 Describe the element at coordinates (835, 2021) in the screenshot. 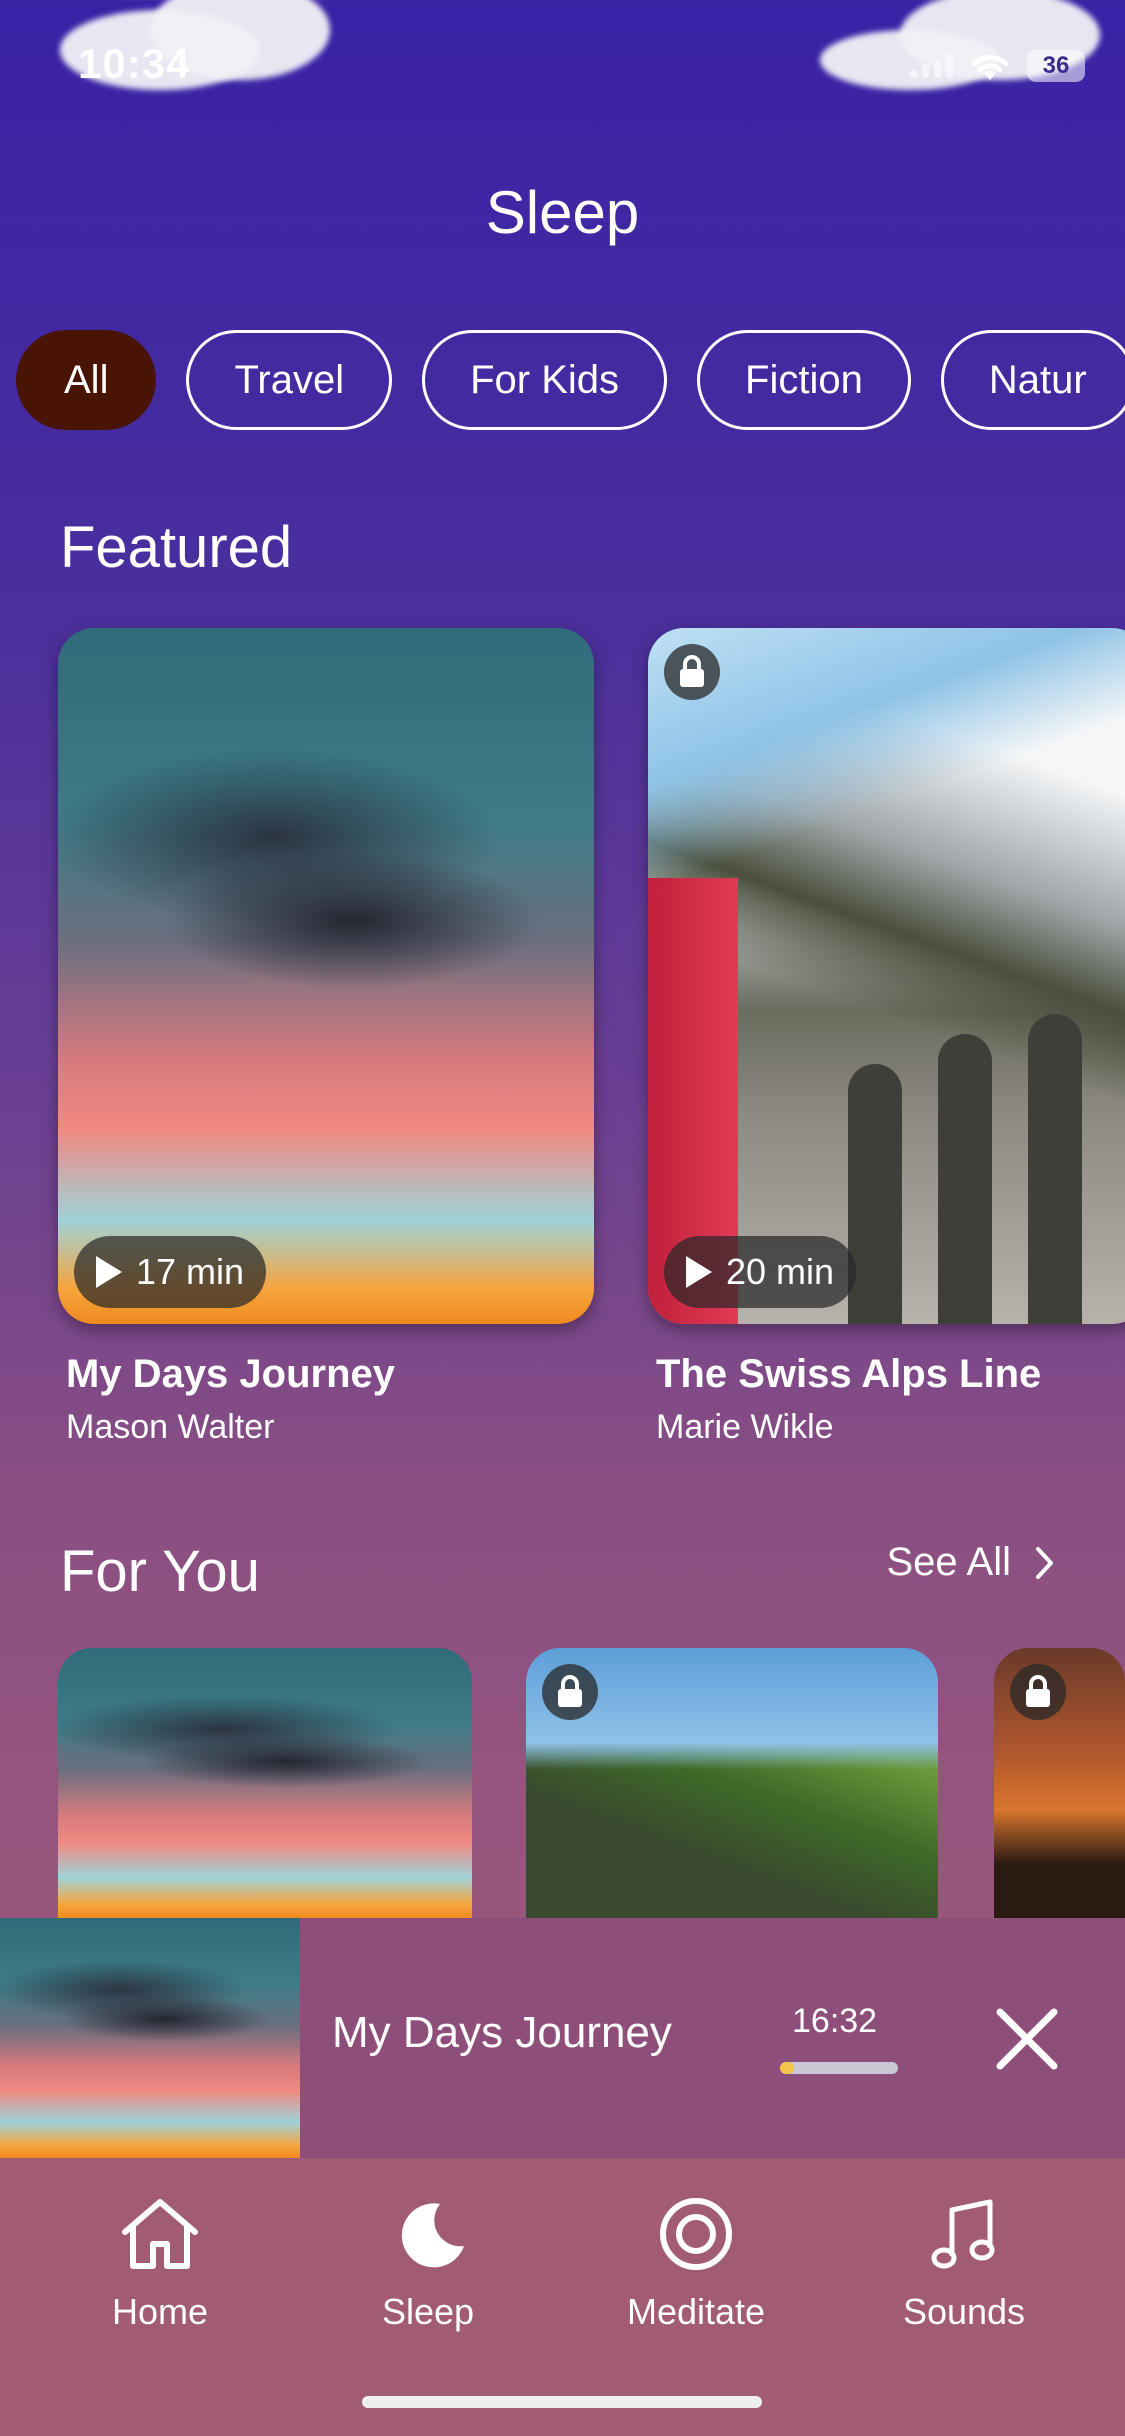

I see `mini-player-time: 16:32` at that location.